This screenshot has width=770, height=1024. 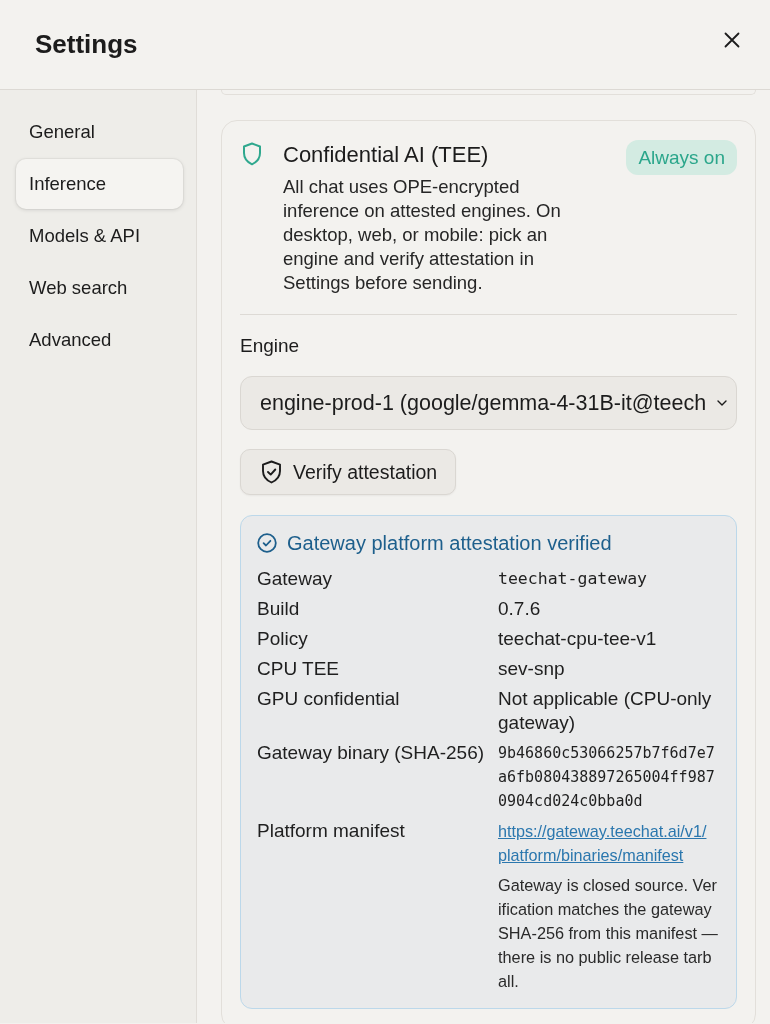 What do you see at coordinates (608, 933) in the screenshot?
I see `manifest-note: Gateway is closed source. Verification matches the gateway SHA-256 from this manifest — there is no public release tarball.` at bounding box center [608, 933].